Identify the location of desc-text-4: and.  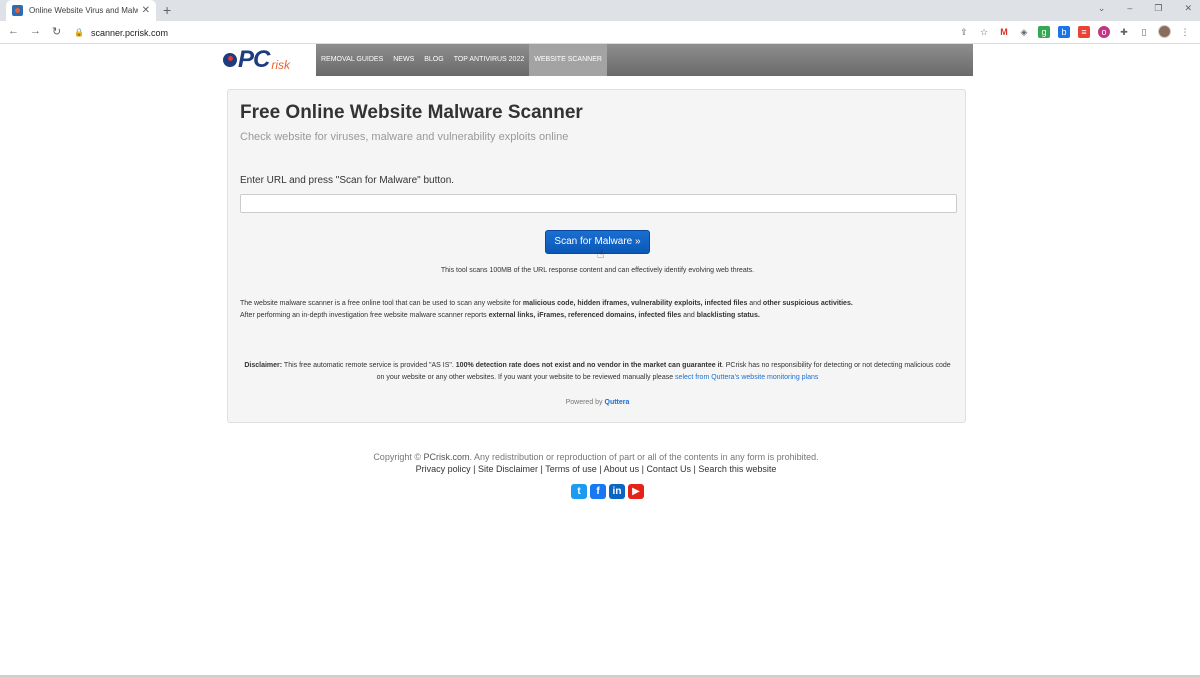
(689, 315).